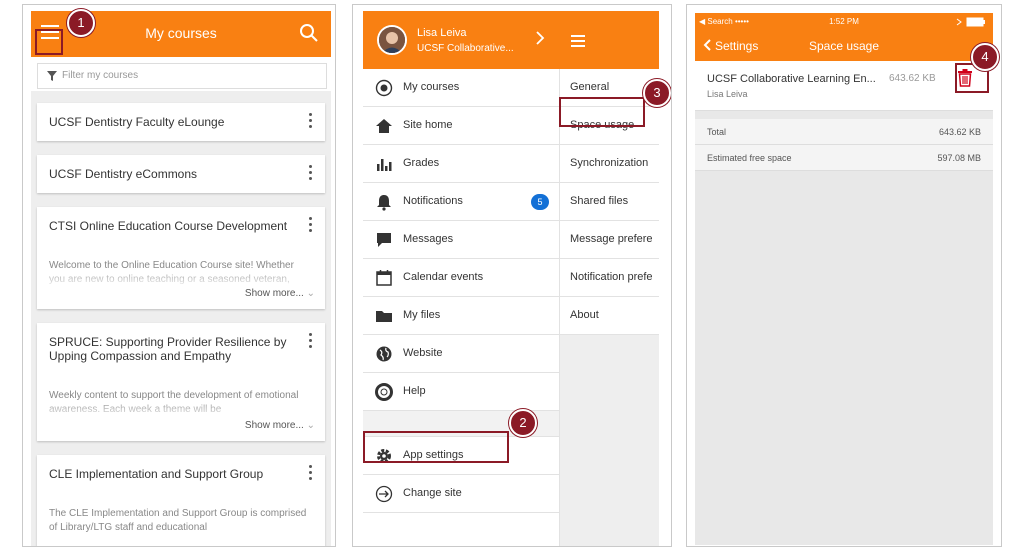  Describe the element at coordinates (182, 76) in the screenshot. I see `filter-input: Filter my courses` at that location.